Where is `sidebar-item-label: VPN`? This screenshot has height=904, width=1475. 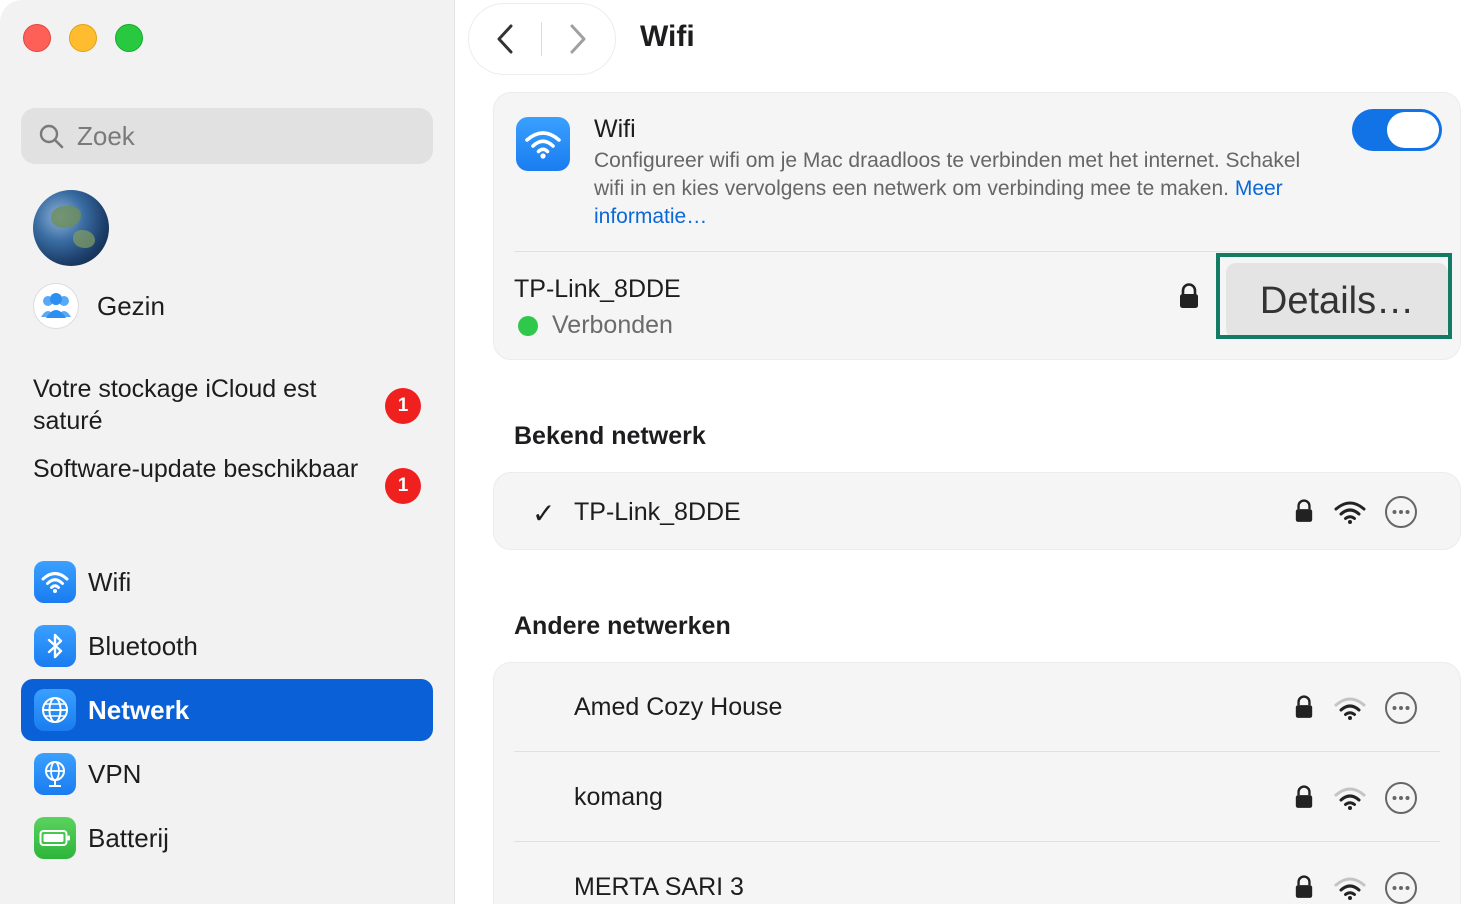
sidebar-item-label: VPN is located at coordinates (115, 773).